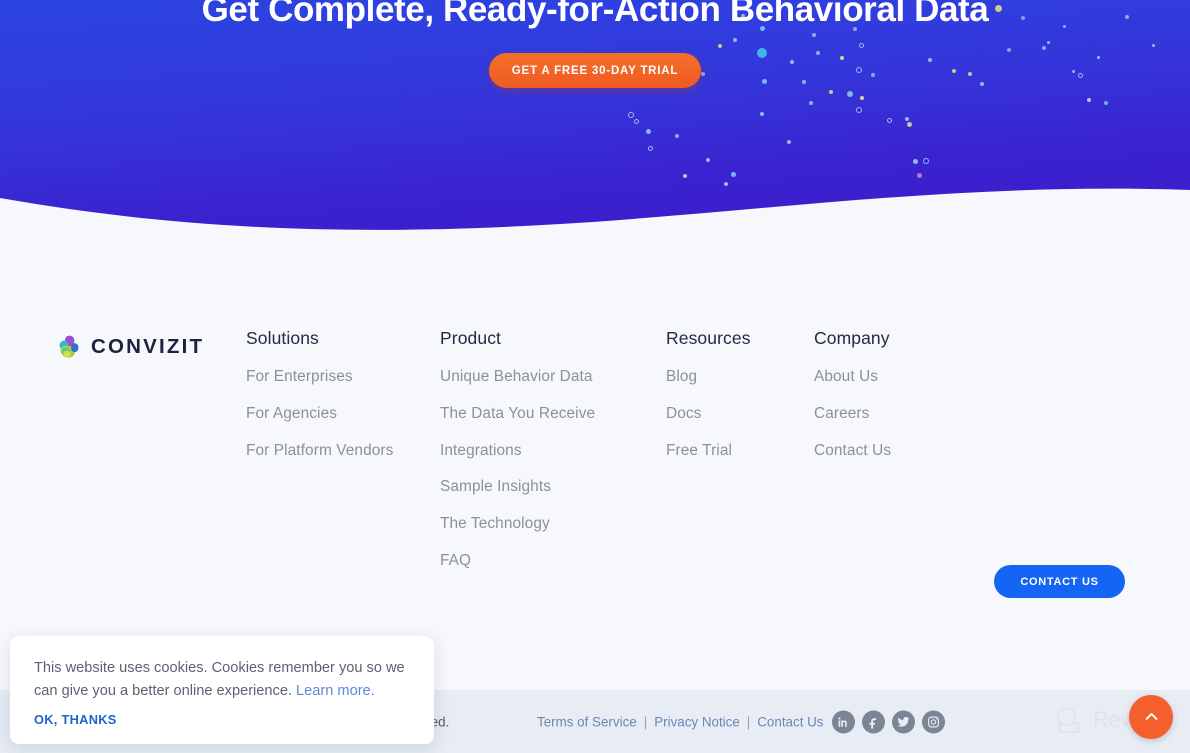  I want to click on footer-link-blog: Blog, so click(740, 376).